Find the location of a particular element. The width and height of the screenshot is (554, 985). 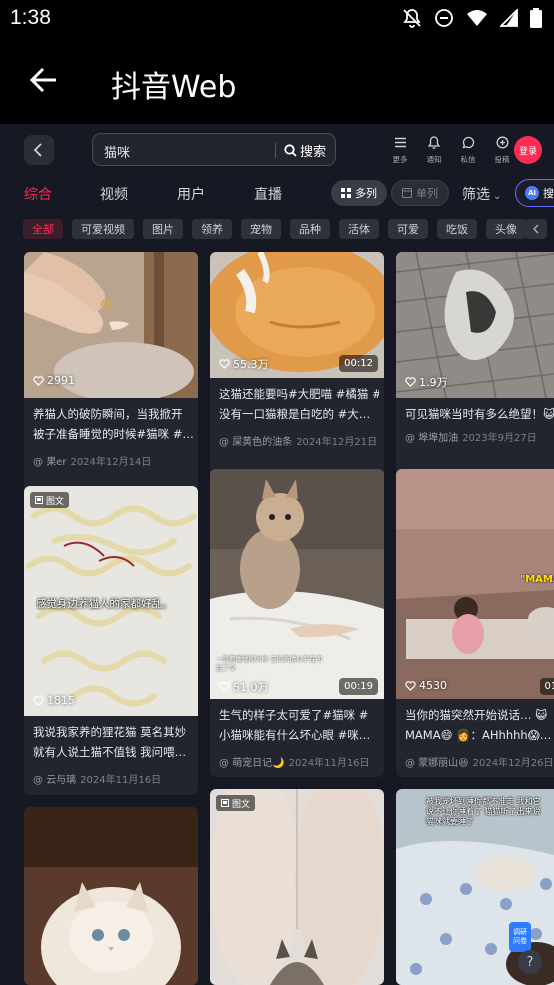

ai-badge-icon: AI is located at coordinates (532, 193).